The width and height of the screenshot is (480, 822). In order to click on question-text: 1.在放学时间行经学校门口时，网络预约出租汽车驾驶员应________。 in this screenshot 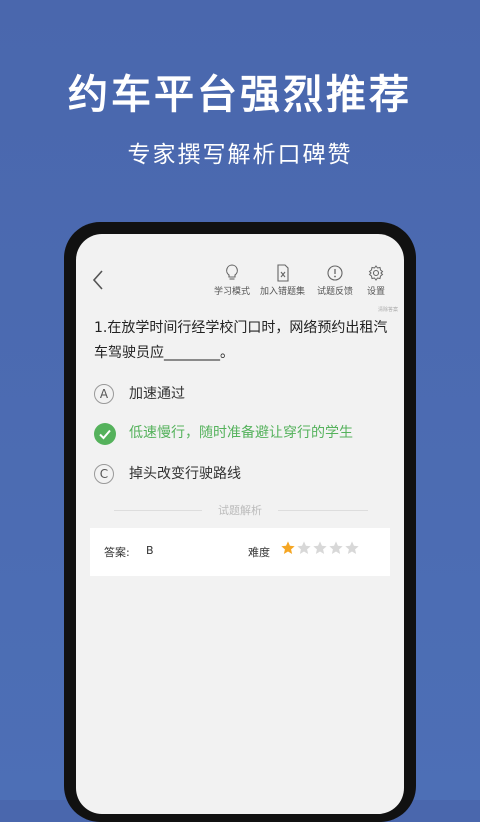, I will do `click(241, 340)`.